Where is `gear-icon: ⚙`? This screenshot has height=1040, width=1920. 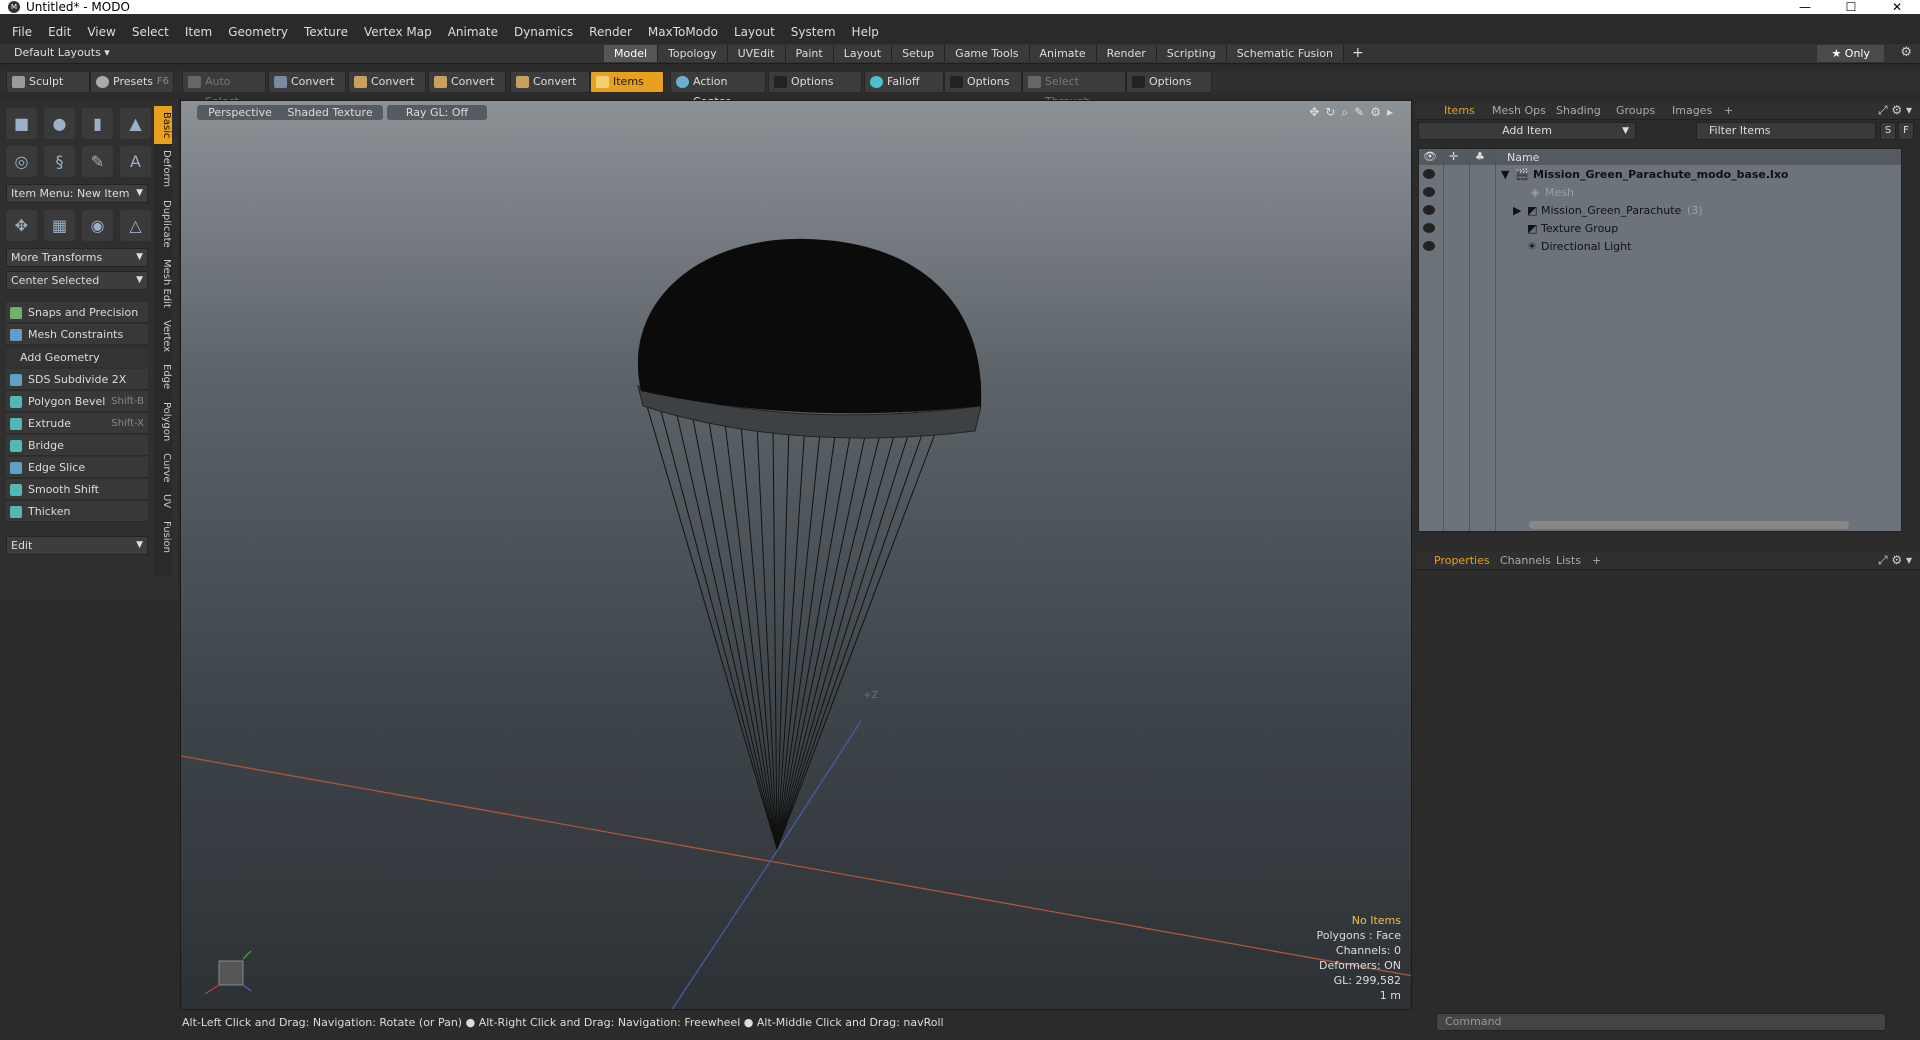
gear-icon: ⚙ is located at coordinates (1906, 52).